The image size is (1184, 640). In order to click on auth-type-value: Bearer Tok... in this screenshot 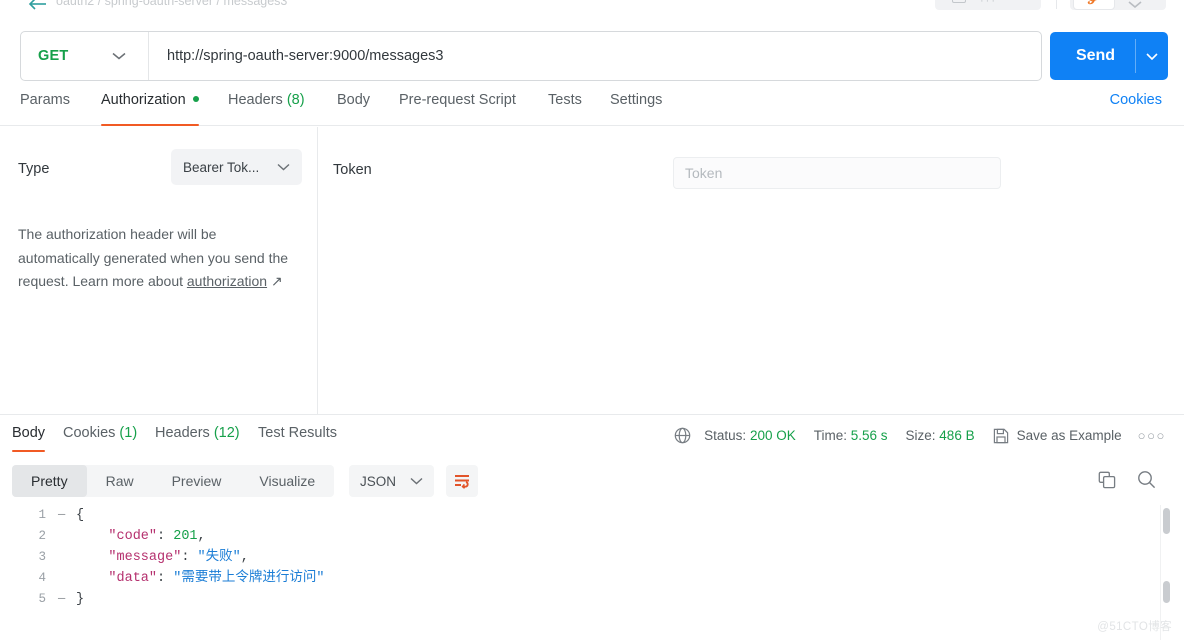, I will do `click(221, 167)`.